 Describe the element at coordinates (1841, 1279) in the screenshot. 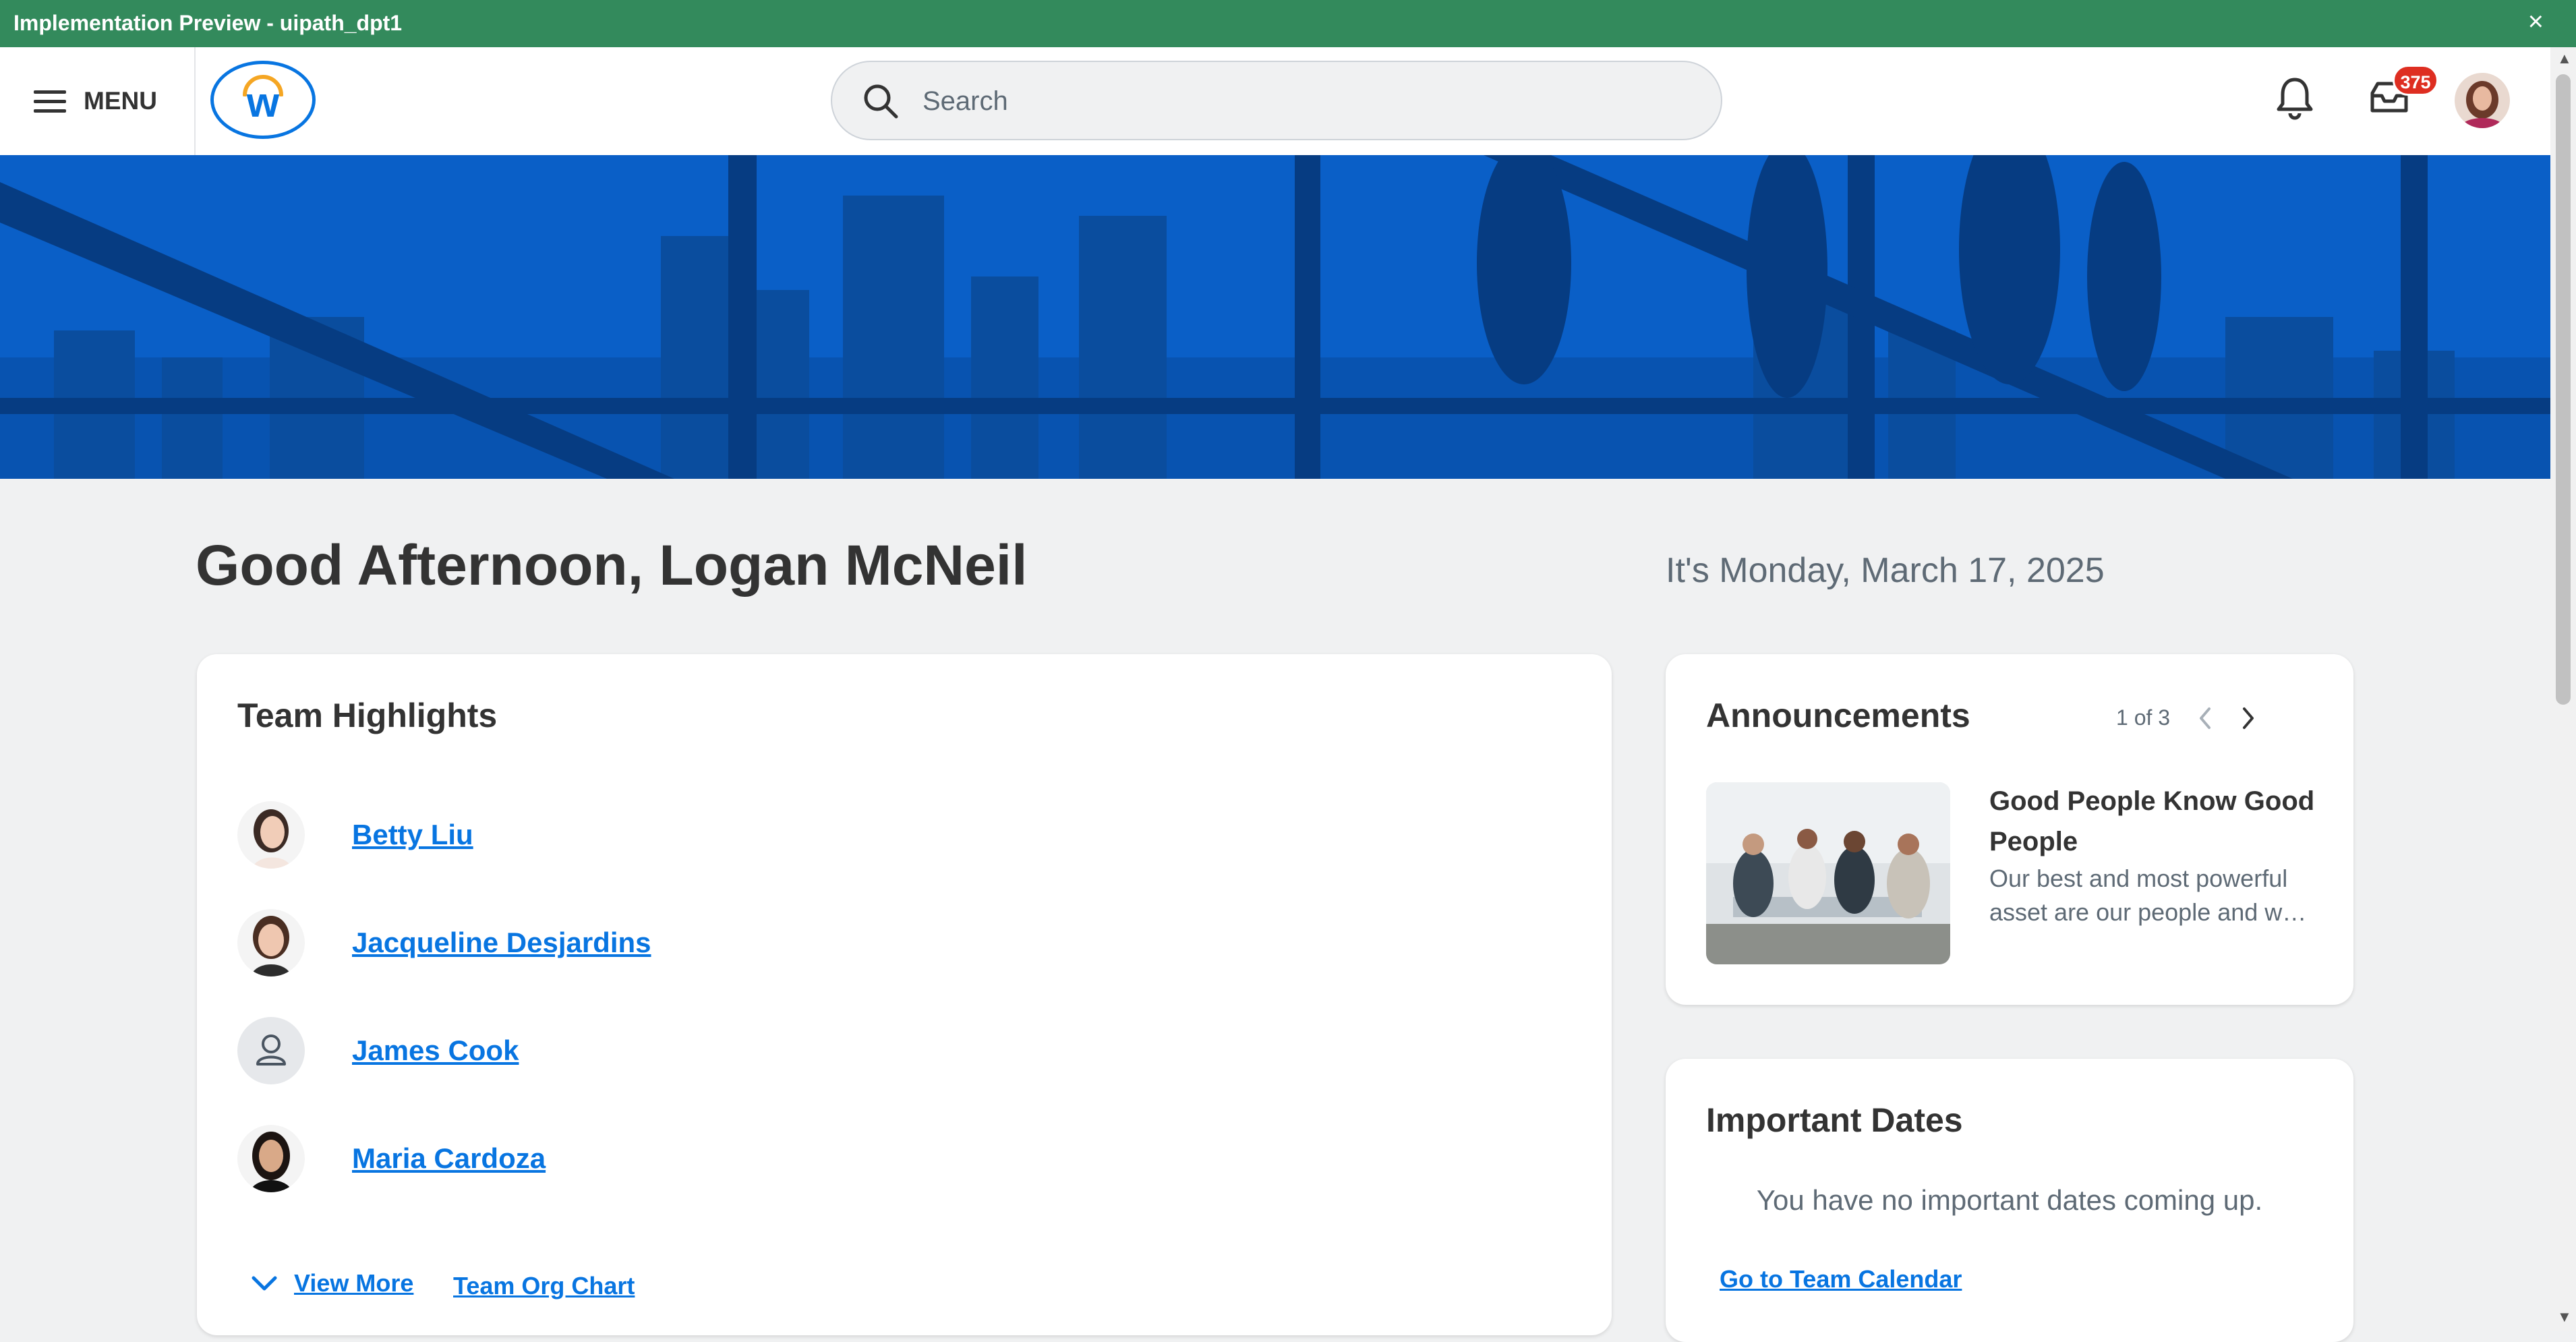

I see `team-calendar-link: Go to Team Calendar` at that location.